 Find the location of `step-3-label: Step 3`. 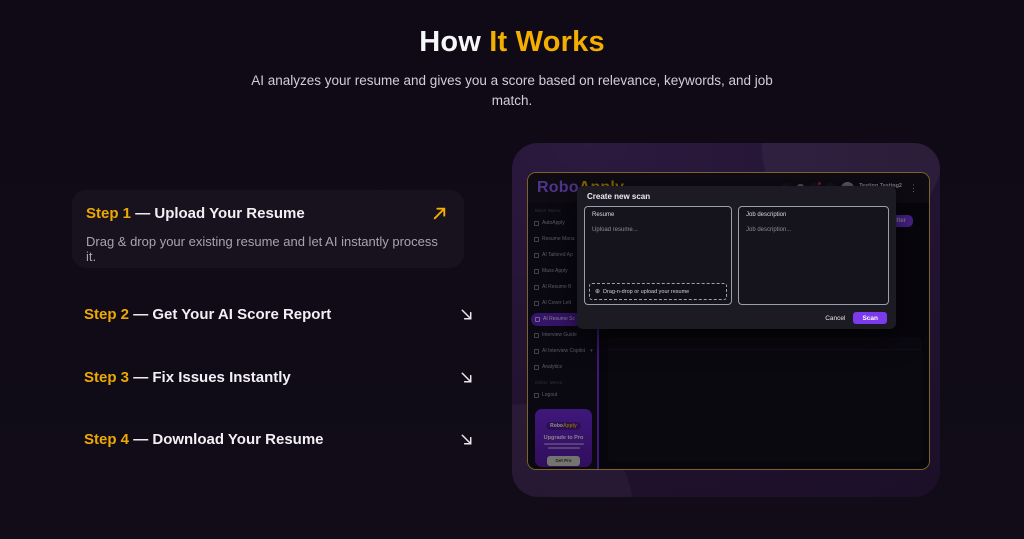

step-3-label: Step 3 is located at coordinates (107, 377).